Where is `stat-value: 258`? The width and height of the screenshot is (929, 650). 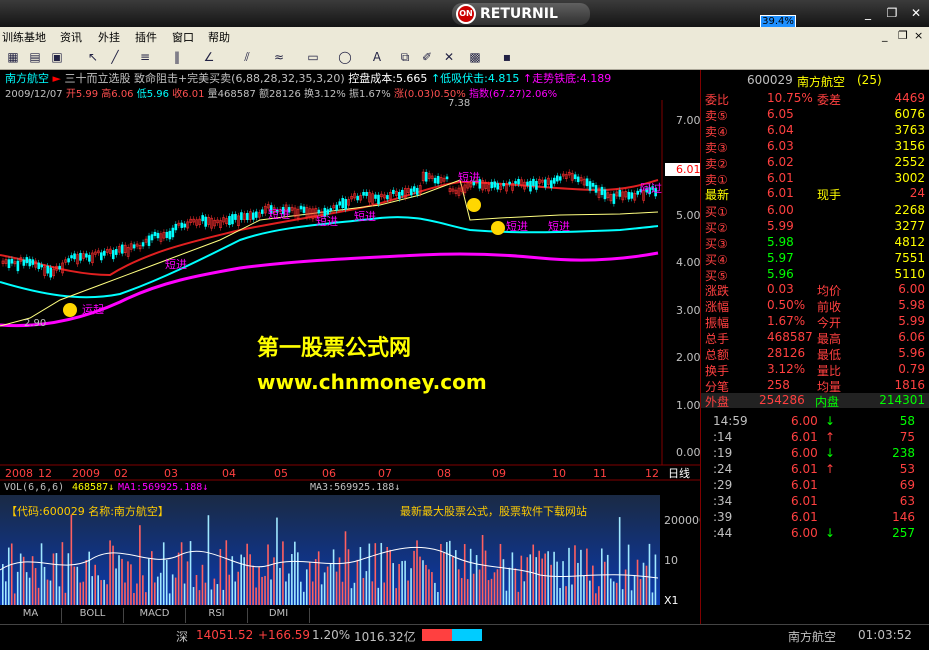 stat-value: 258 is located at coordinates (778, 385).